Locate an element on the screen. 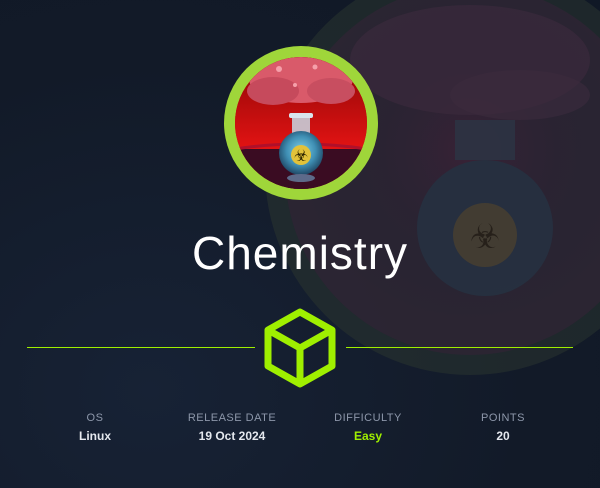 The image size is (600, 488). stat-points: POINTS 20 is located at coordinates (503, 427).